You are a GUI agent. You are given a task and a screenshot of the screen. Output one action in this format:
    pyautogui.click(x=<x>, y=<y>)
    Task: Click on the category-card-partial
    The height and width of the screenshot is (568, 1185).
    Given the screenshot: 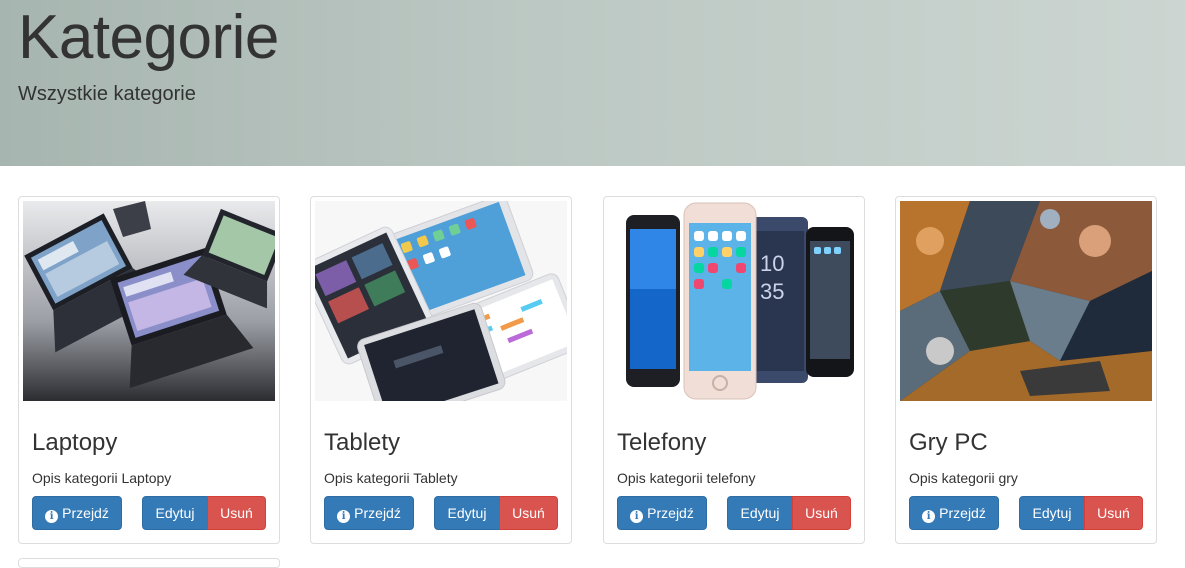 What is the action you would take?
    pyautogui.click(x=149, y=563)
    